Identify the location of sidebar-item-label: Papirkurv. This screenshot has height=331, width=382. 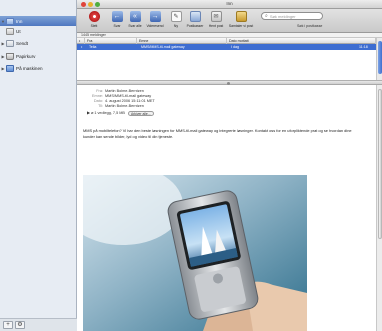
(26, 56).